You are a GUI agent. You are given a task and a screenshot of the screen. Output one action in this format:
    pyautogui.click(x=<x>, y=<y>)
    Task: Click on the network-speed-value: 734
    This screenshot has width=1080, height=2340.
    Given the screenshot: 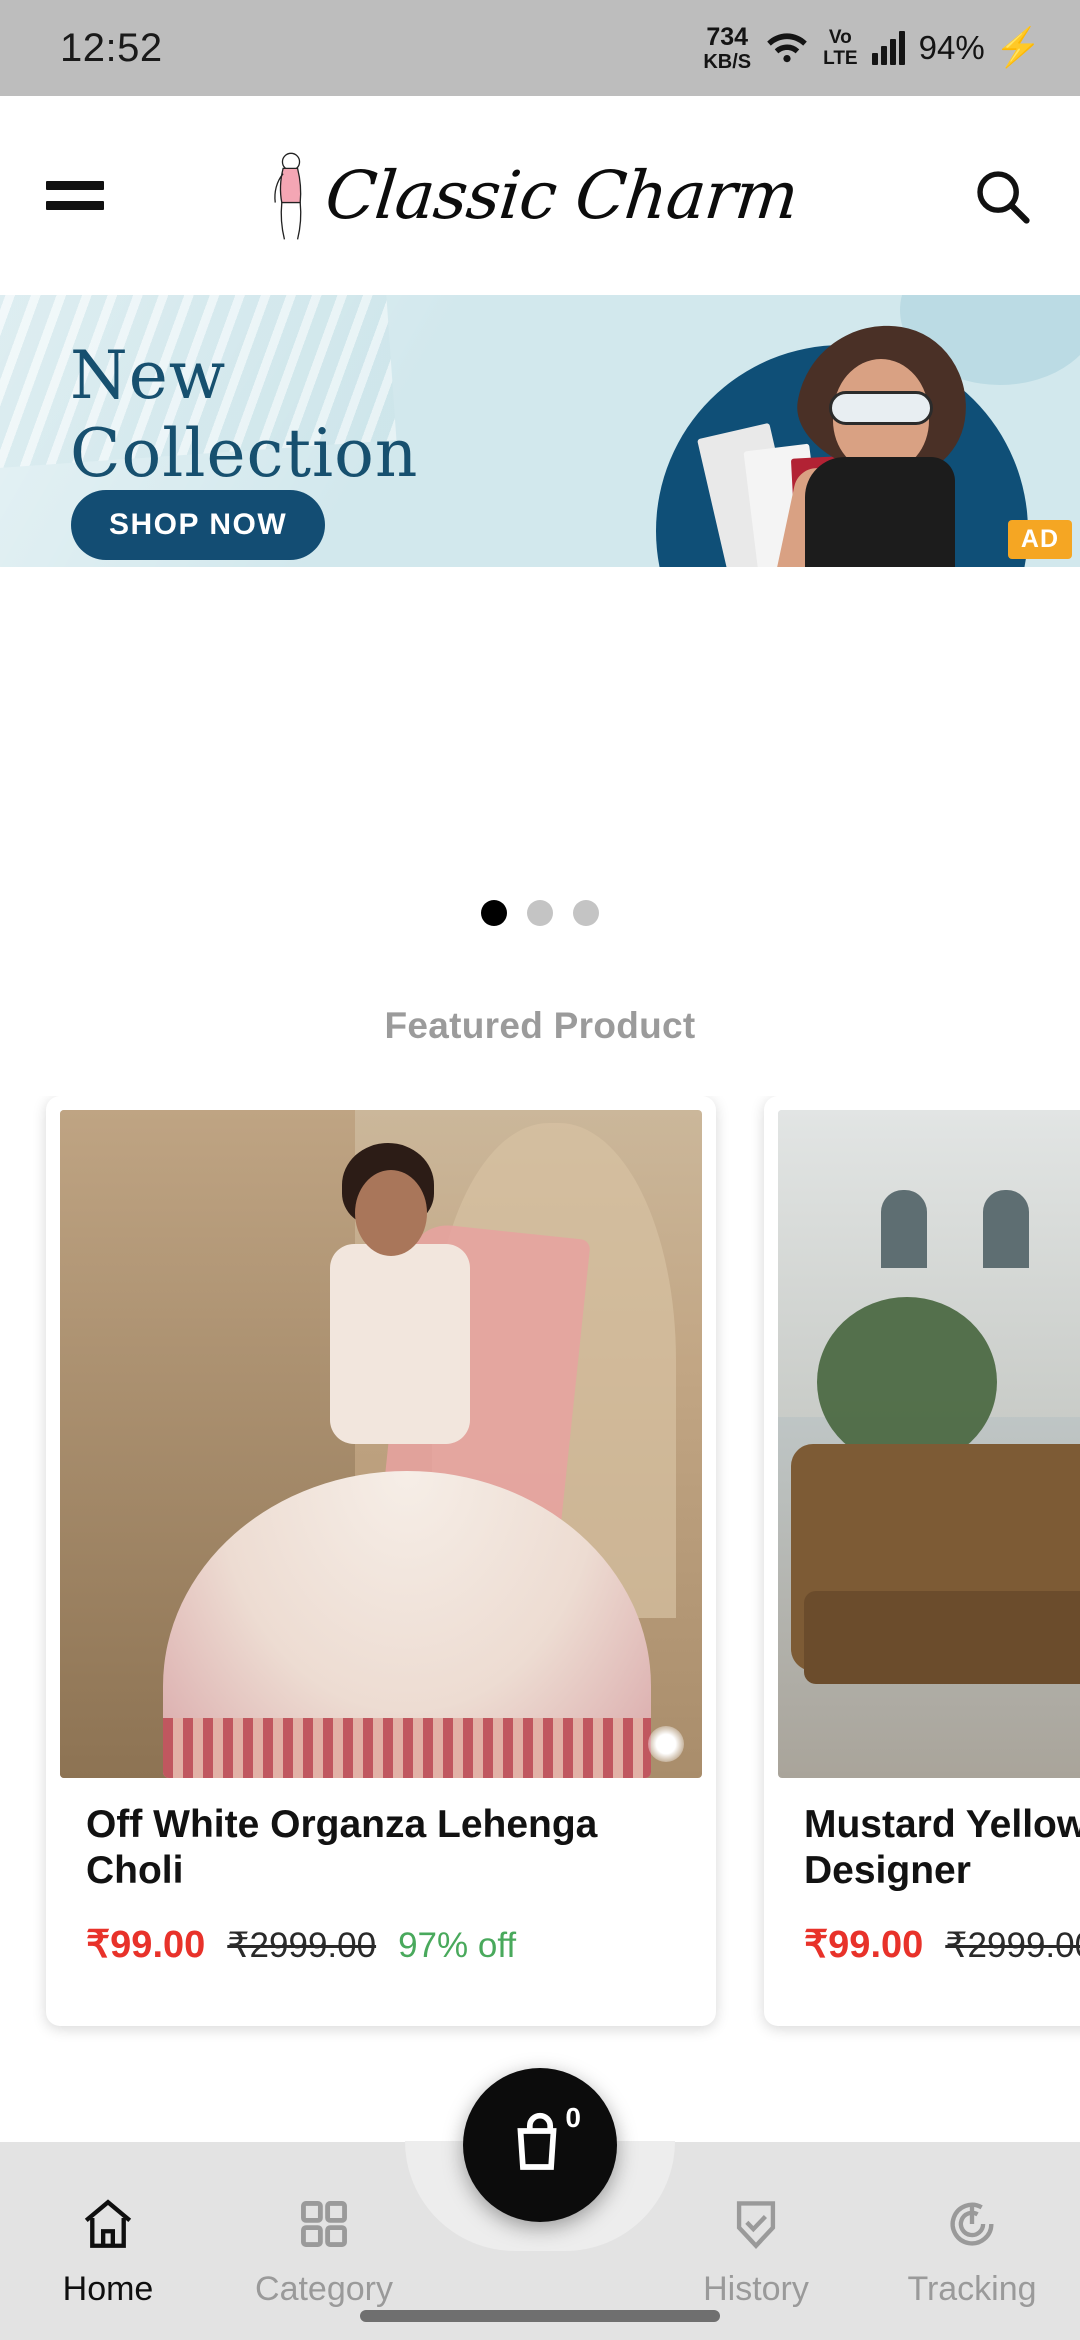 What is the action you would take?
    pyautogui.click(x=727, y=36)
    